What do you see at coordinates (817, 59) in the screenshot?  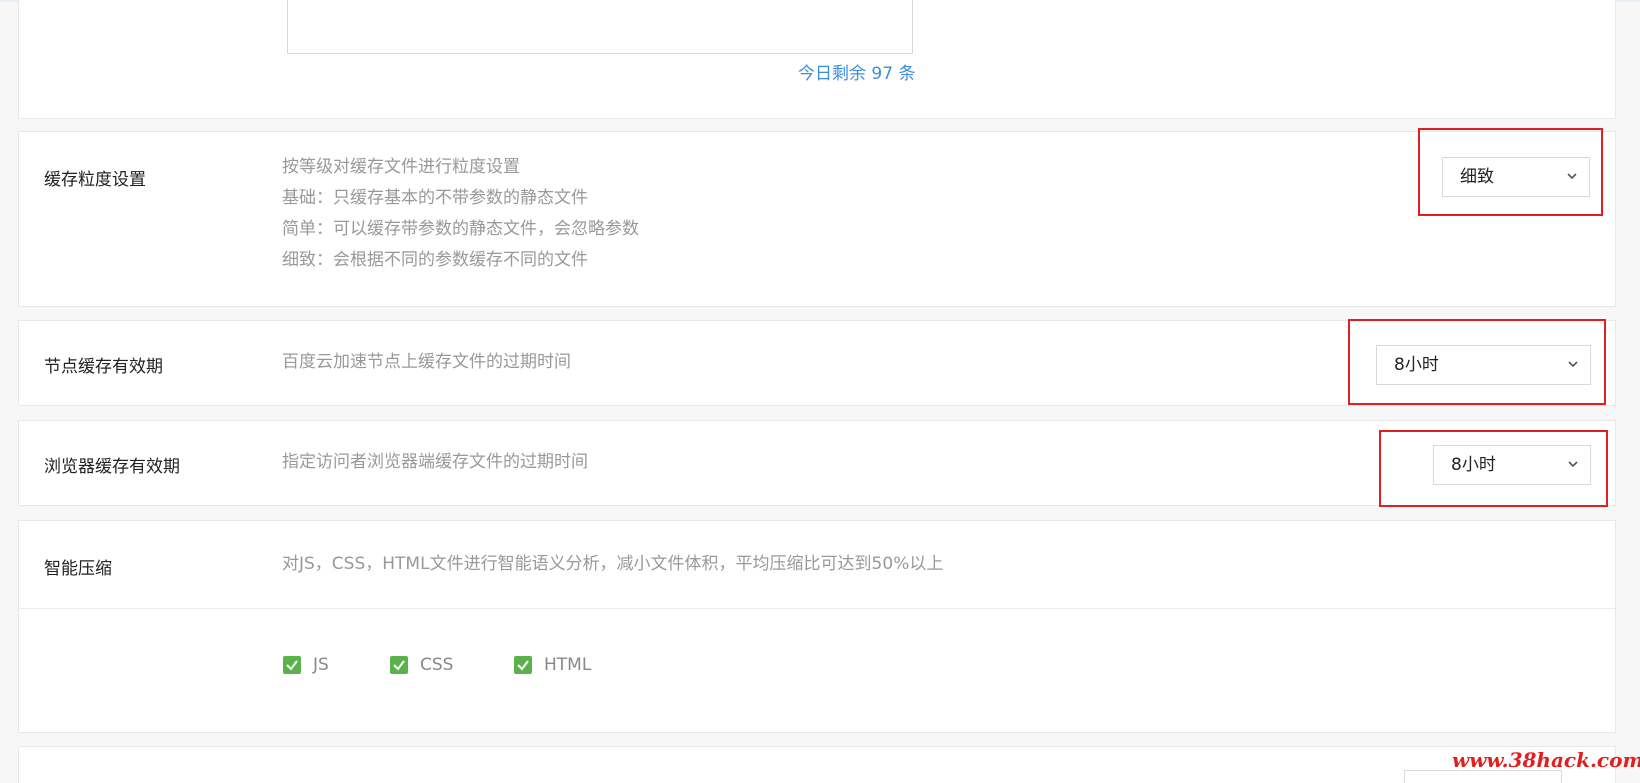 I see `top-section-card: 今日剩余 97 条` at bounding box center [817, 59].